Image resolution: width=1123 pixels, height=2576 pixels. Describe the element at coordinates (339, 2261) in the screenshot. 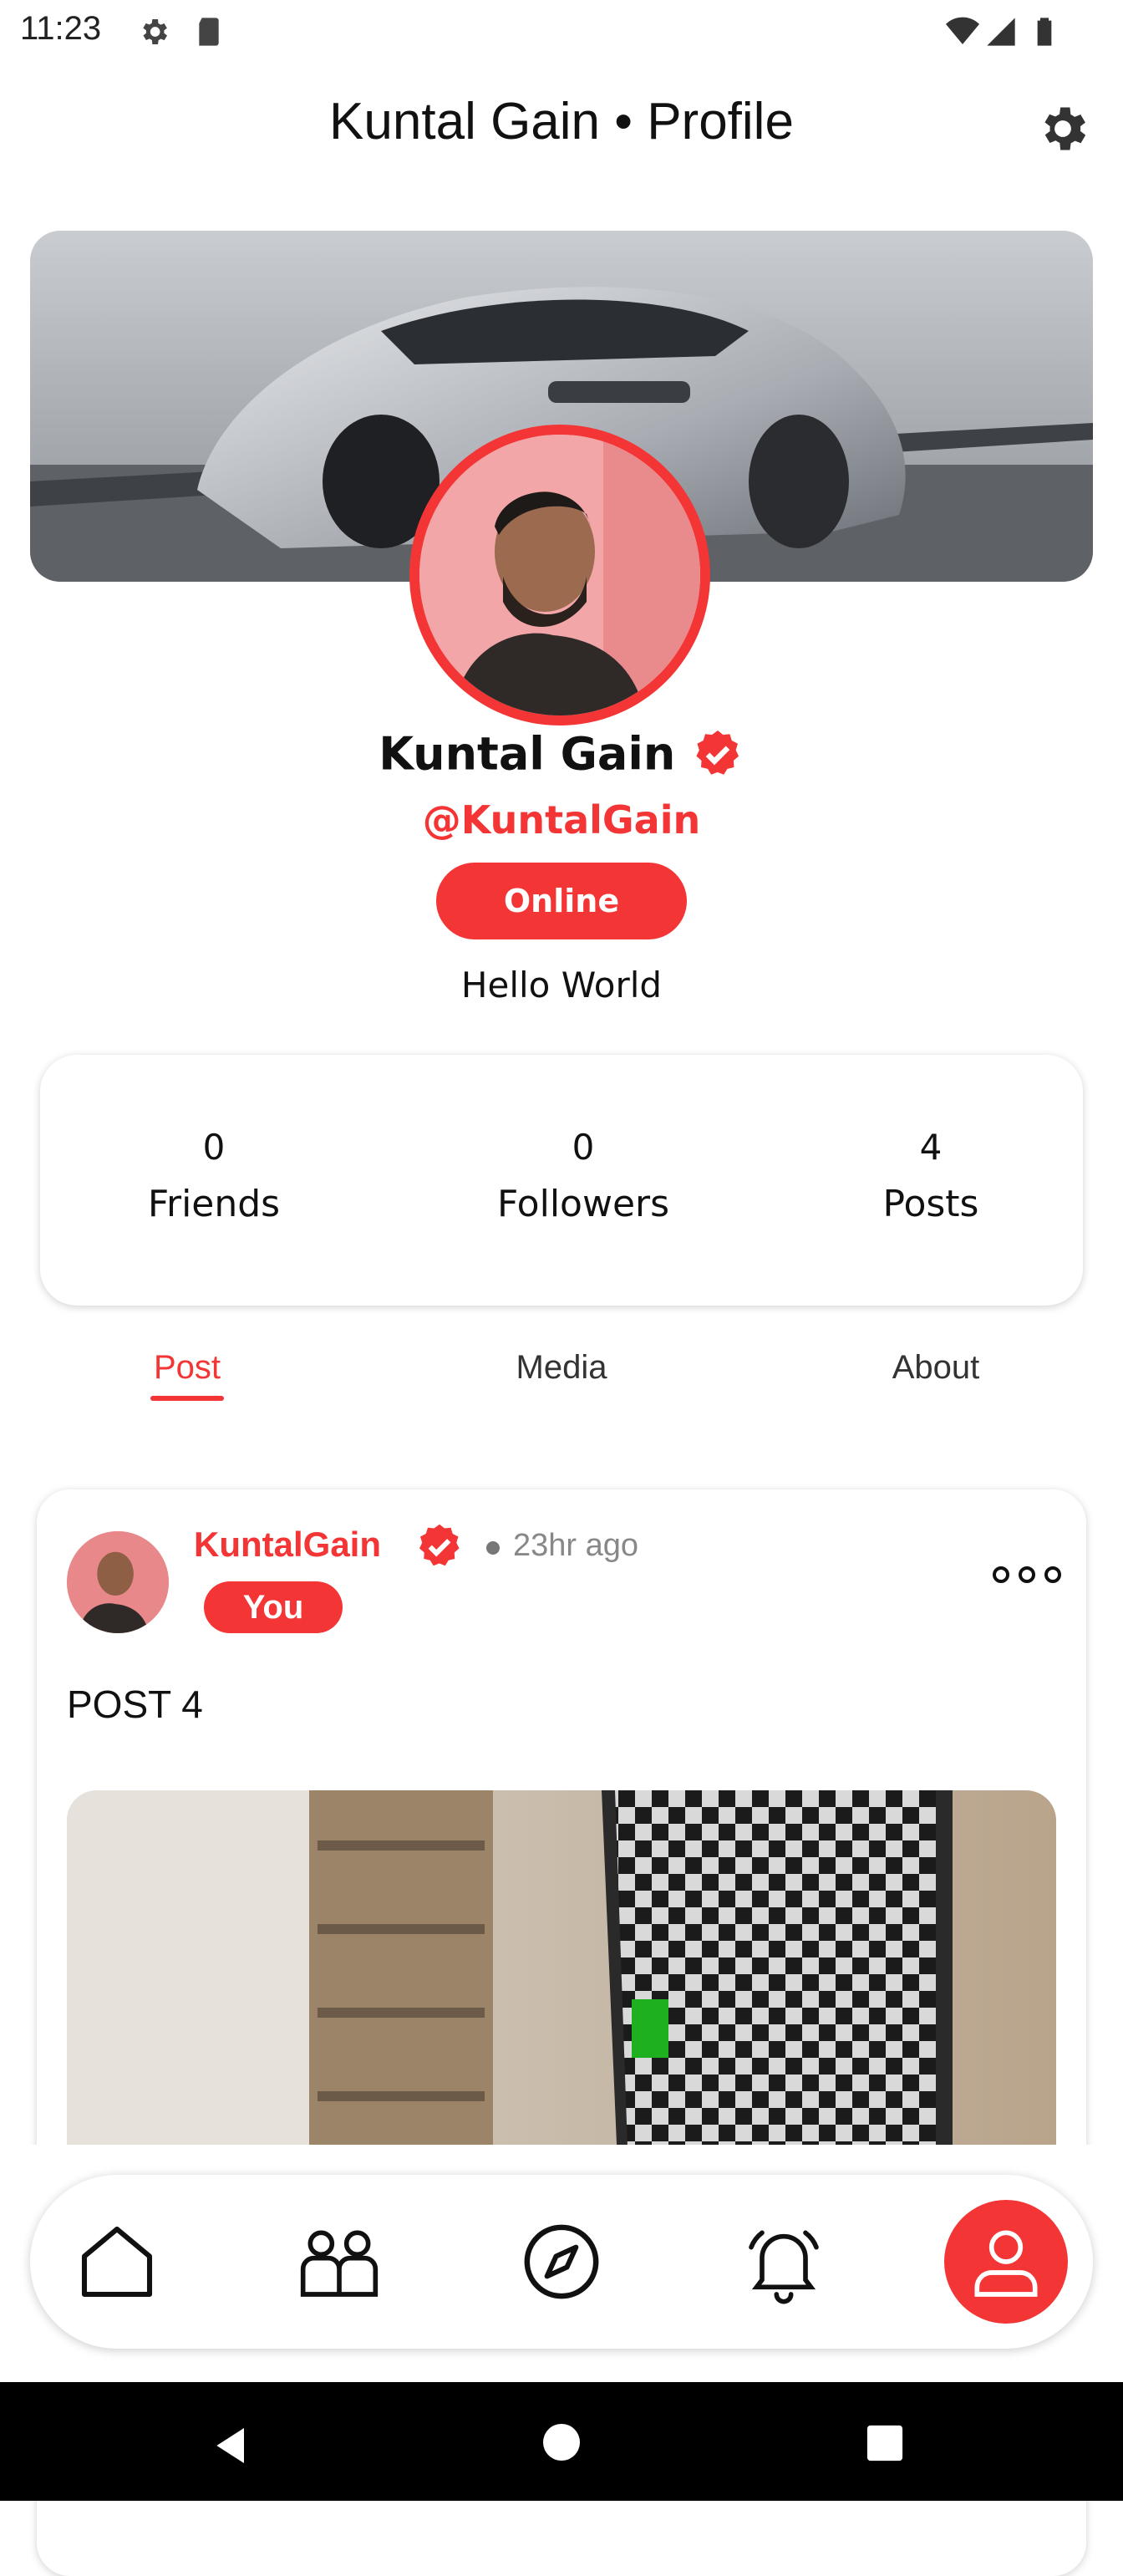

I see `friends-icon` at that location.